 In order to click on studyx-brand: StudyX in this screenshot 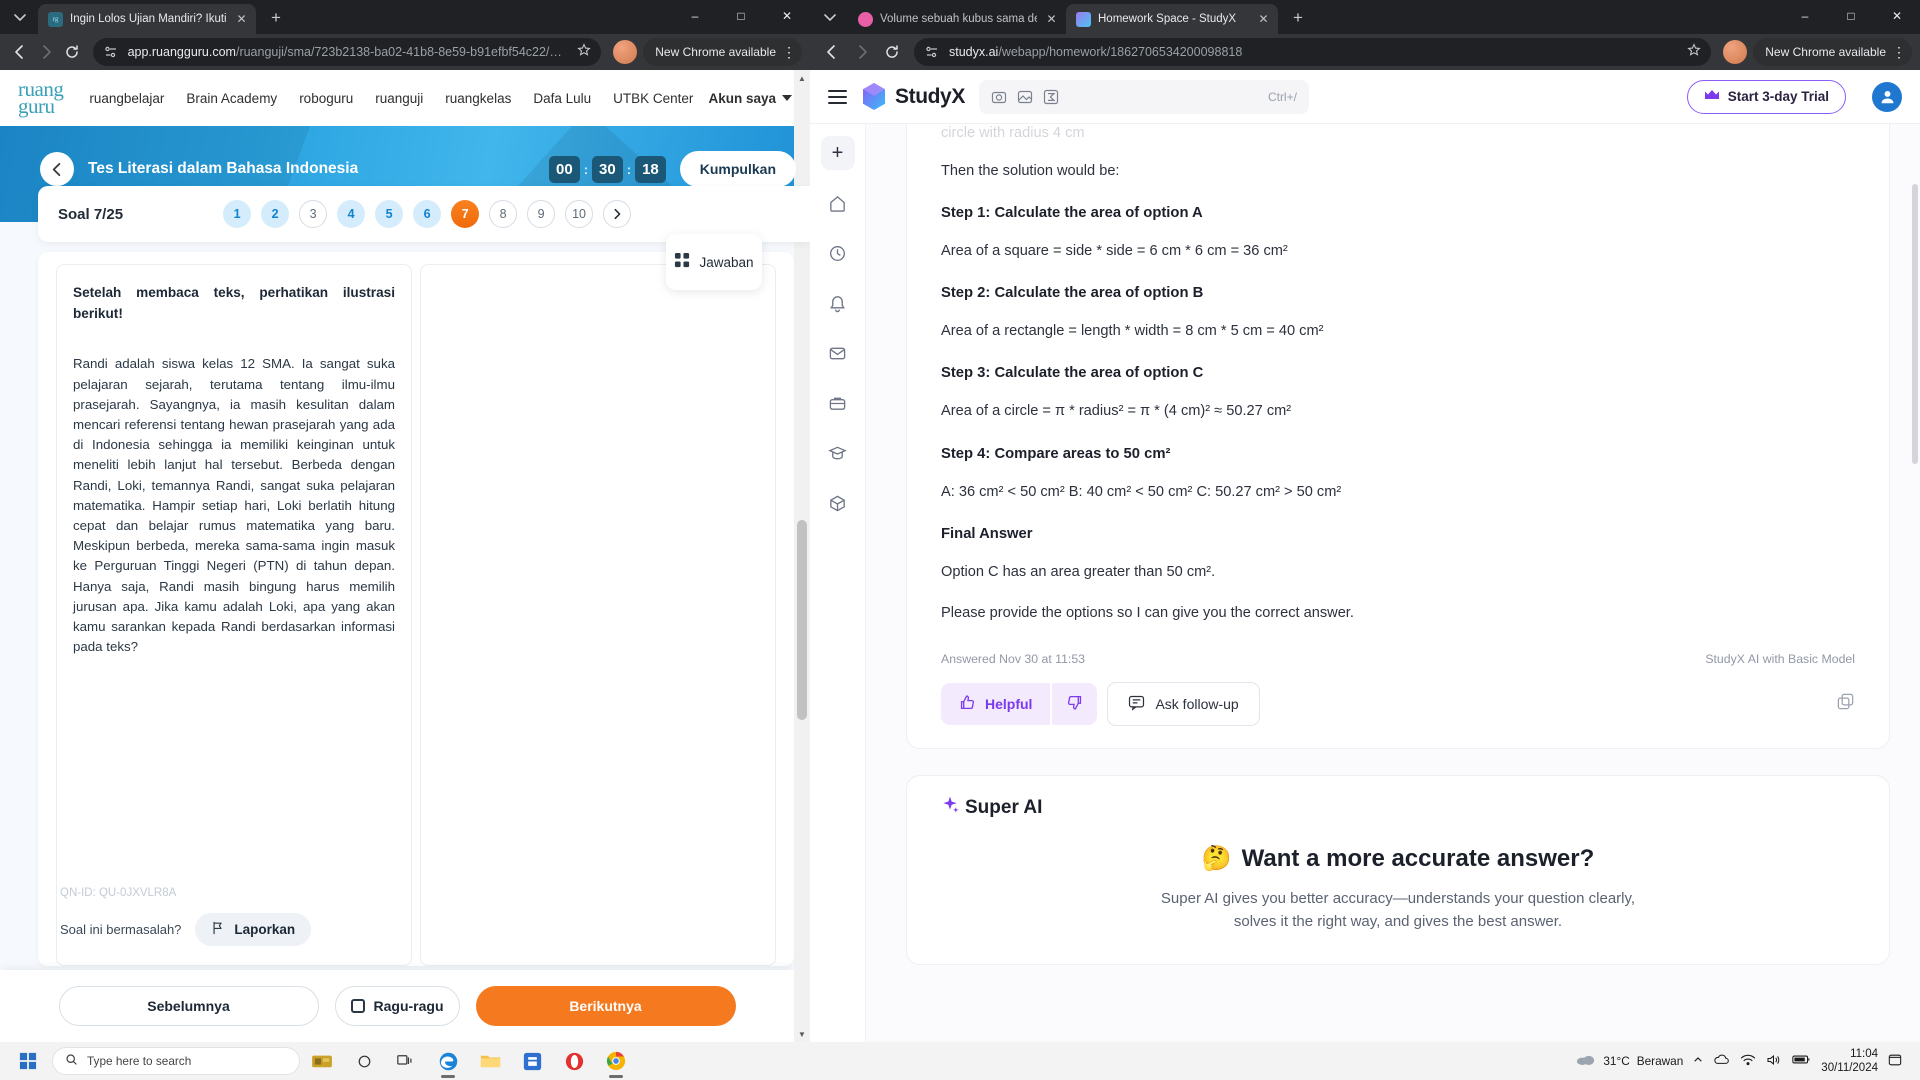, I will do `click(913, 96)`.